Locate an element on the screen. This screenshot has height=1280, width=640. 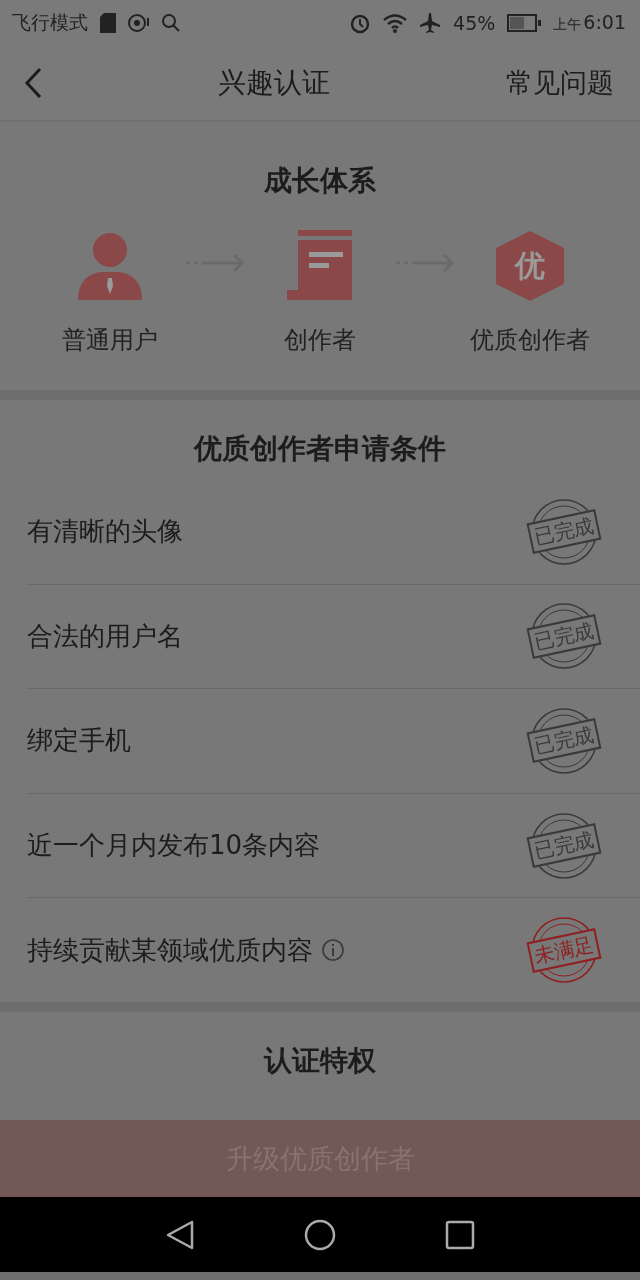
condition-text: 绑定手机 is located at coordinates (79, 741).